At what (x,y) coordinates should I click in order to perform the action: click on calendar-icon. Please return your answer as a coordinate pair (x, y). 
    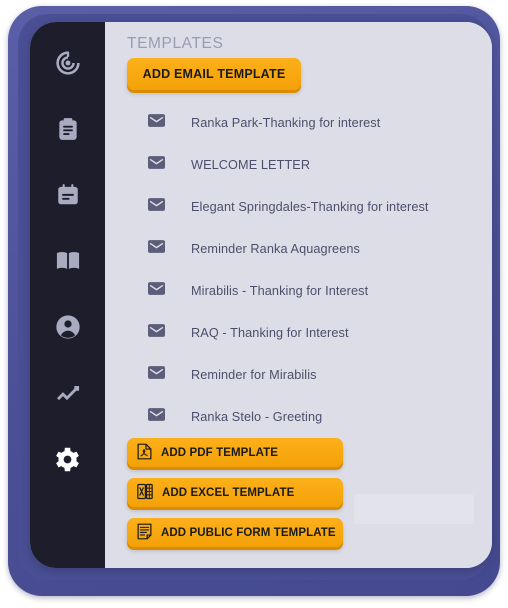
    Looking at the image, I should click on (68, 195).